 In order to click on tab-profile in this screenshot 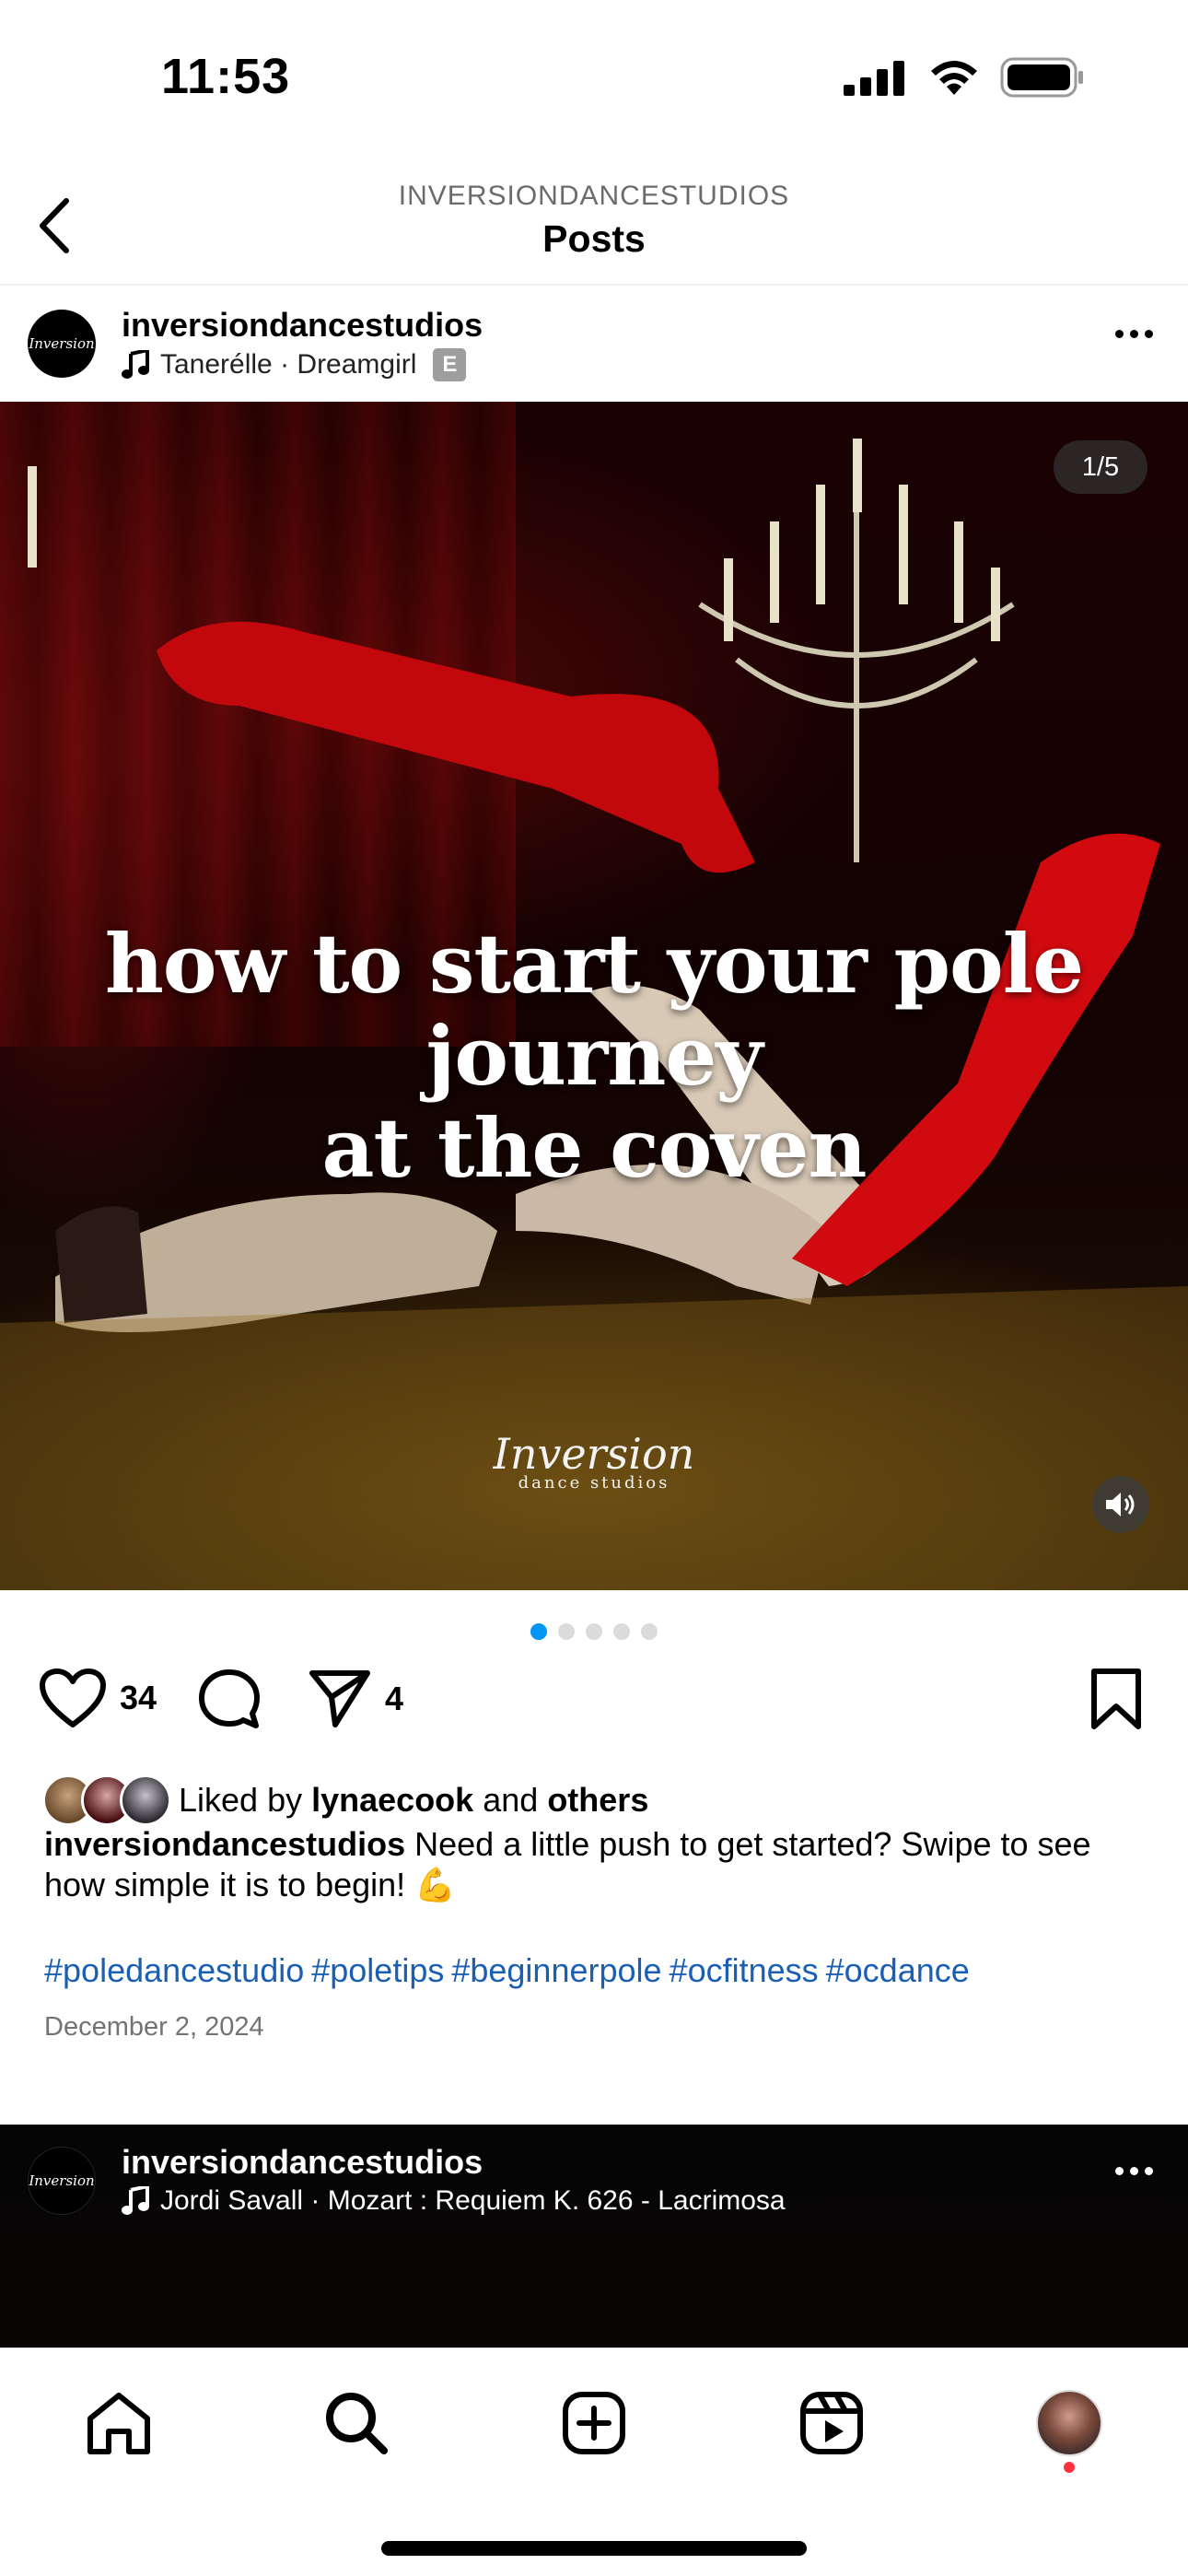, I will do `click(1069, 2423)`.